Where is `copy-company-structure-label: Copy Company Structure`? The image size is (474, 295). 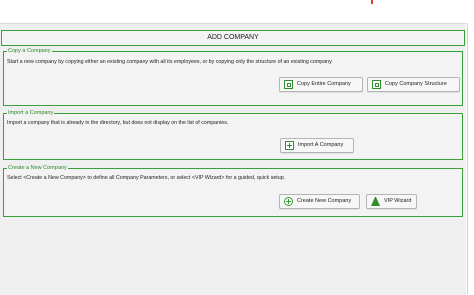
copy-company-structure-label: Copy Company Structure is located at coordinates (416, 84).